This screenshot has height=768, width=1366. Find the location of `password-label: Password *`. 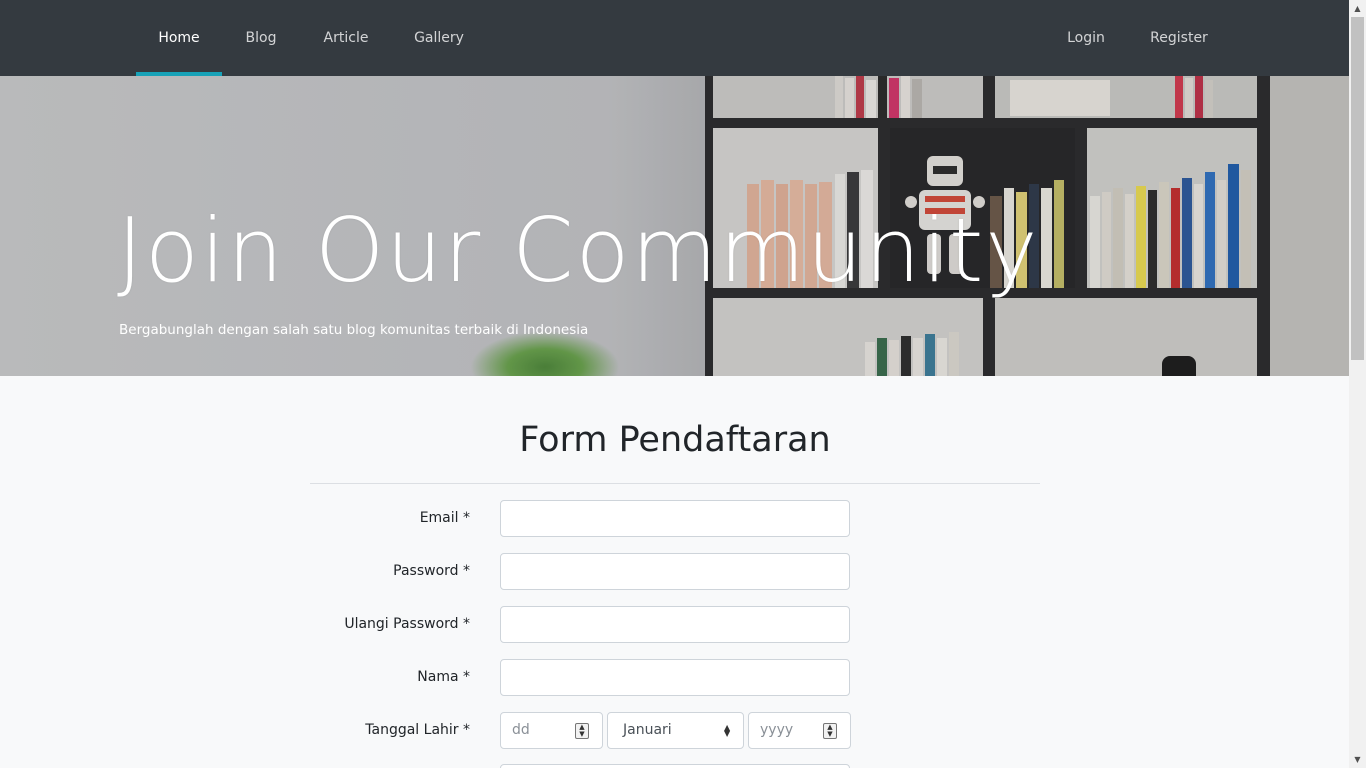

password-label: Password * is located at coordinates (431, 571).